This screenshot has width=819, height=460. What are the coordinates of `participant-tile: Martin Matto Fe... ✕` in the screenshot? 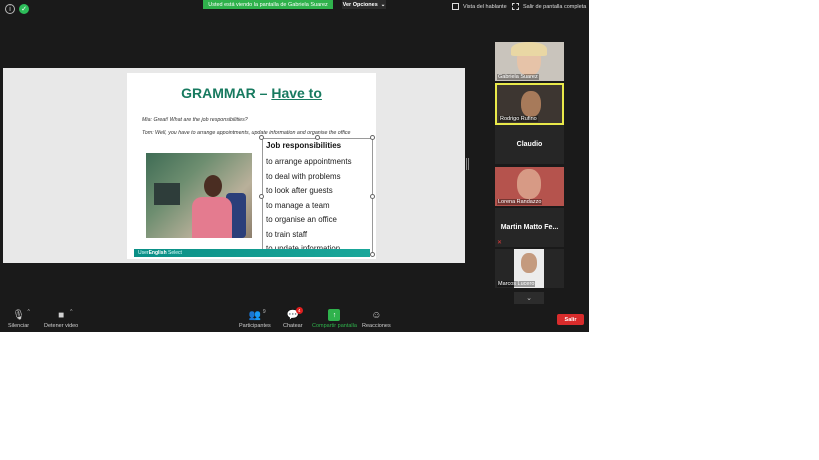 It's located at (529, 227).